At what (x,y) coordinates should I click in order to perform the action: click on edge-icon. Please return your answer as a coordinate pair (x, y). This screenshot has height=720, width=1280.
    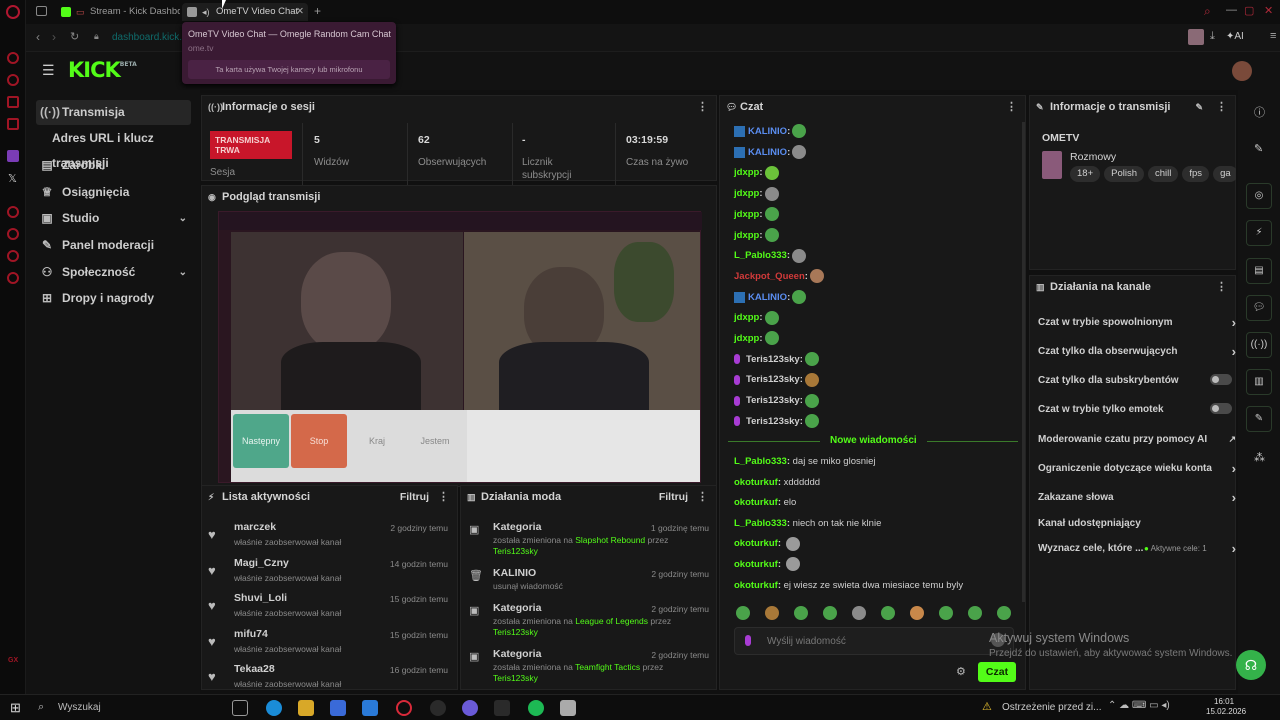
    Looking at the image, I should click on (274, 708).